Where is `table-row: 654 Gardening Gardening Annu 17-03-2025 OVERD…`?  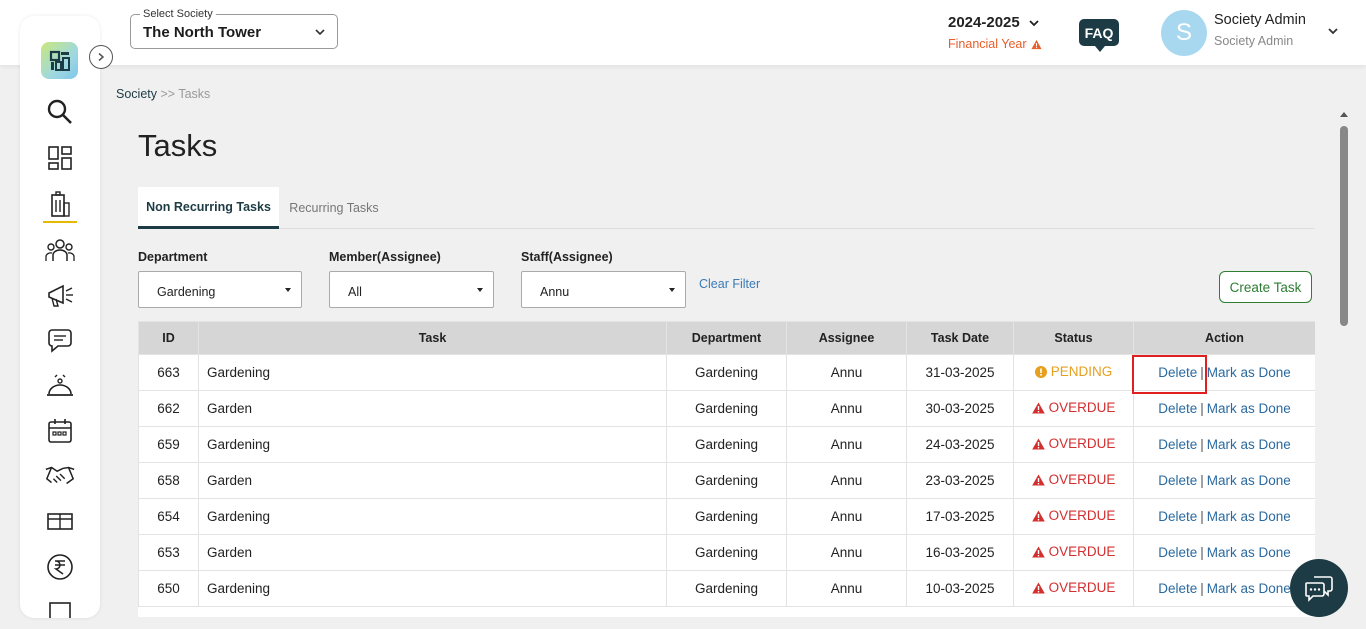 table-row: 654 Gardening Gardening Annu 17-03-2025 OVERD… is located at coordinates (726, 516).